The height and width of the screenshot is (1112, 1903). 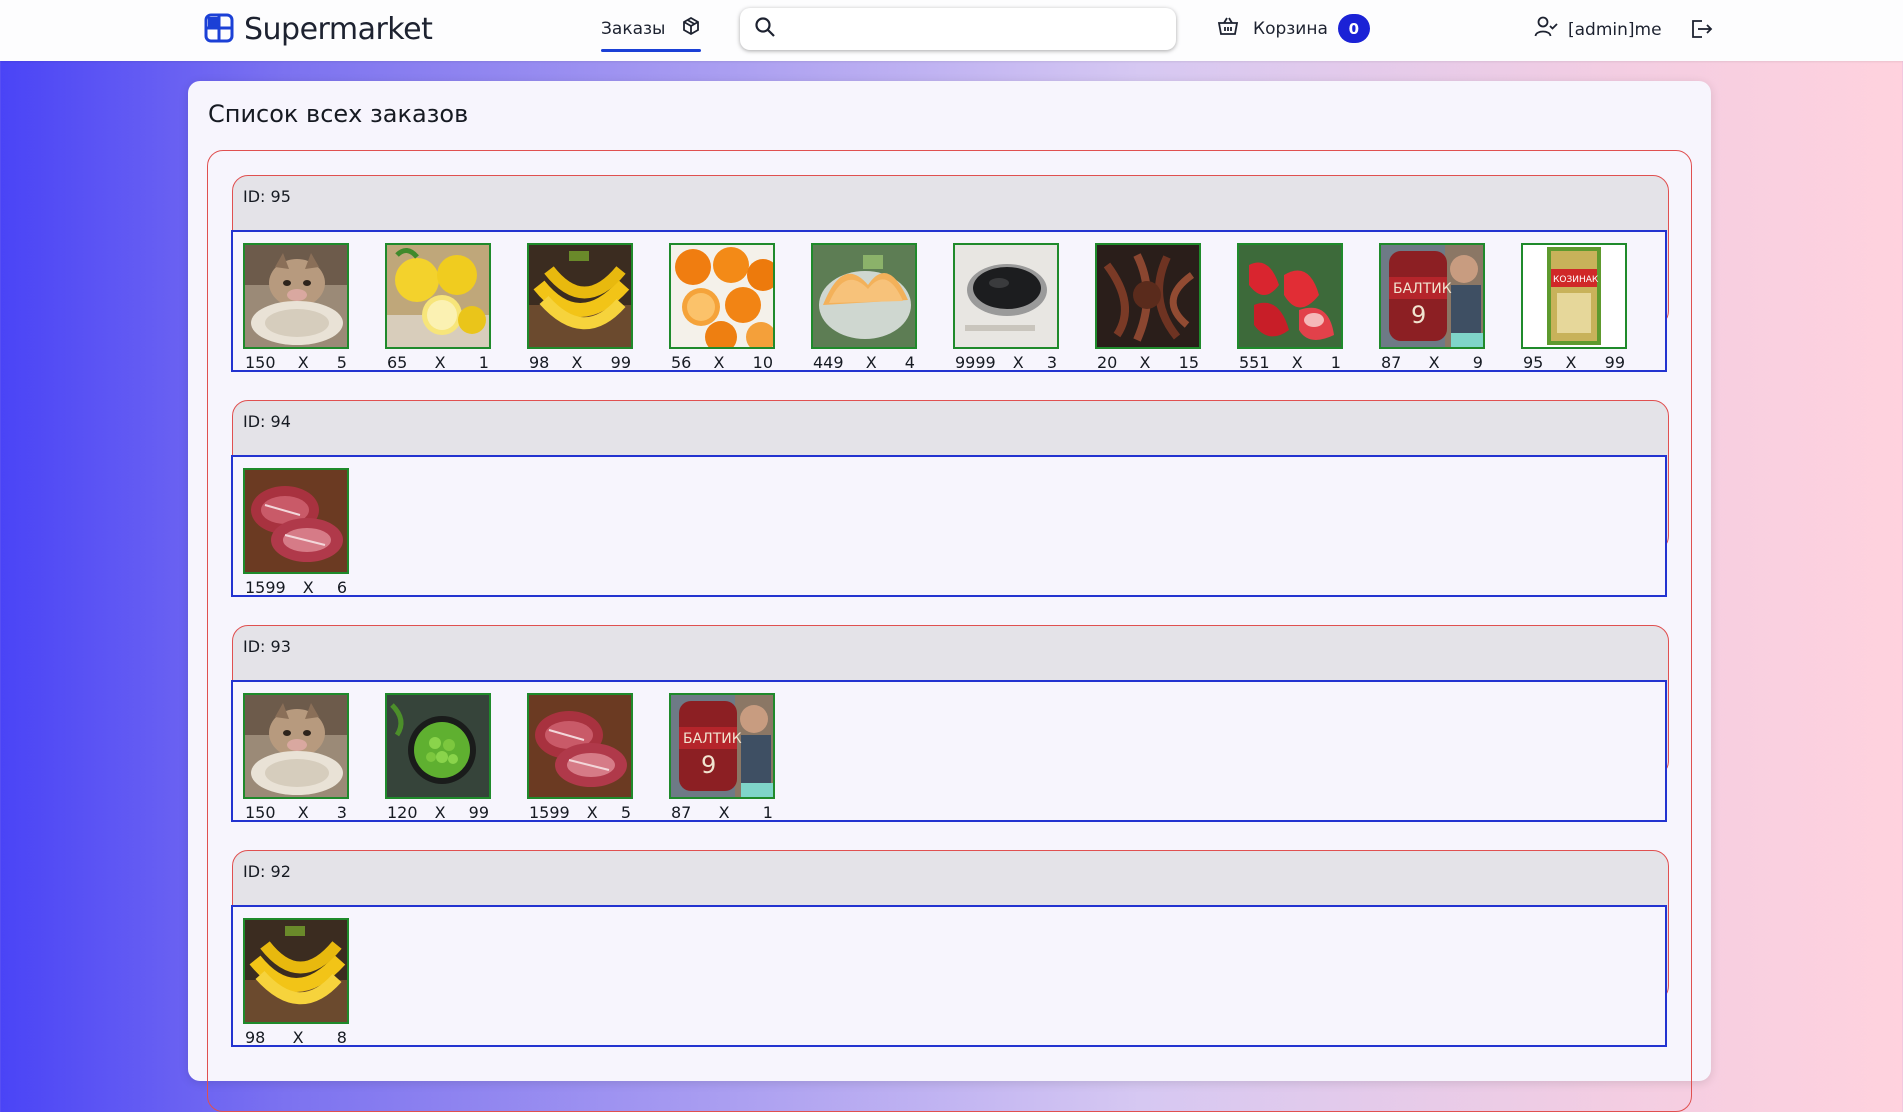 What do you see at coordinates (438, 812) in the screenshot?
I see `item-price-qty: 120 X 99` at bounding box center [438, 812].